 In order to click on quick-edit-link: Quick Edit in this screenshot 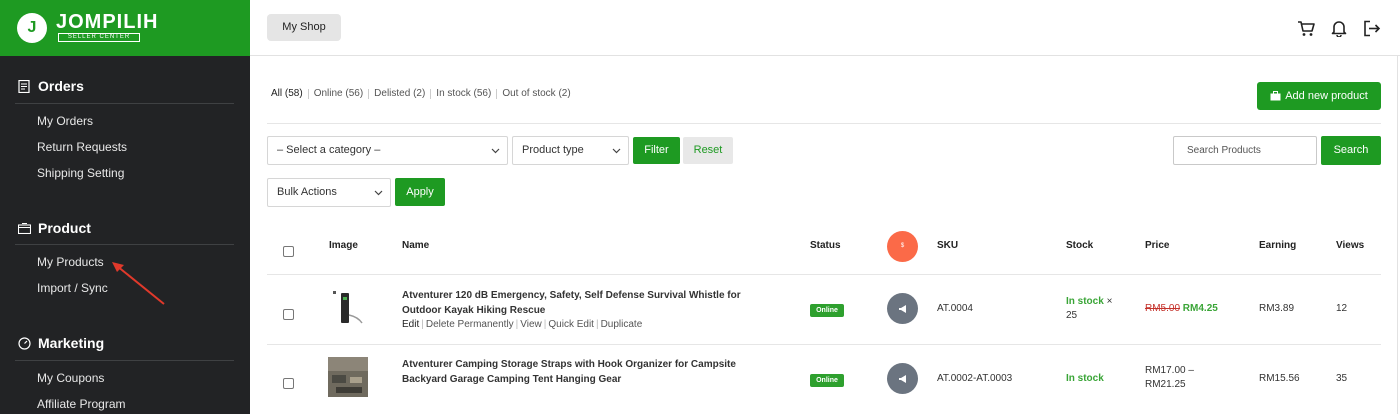, I will do `click(571, 324)`.